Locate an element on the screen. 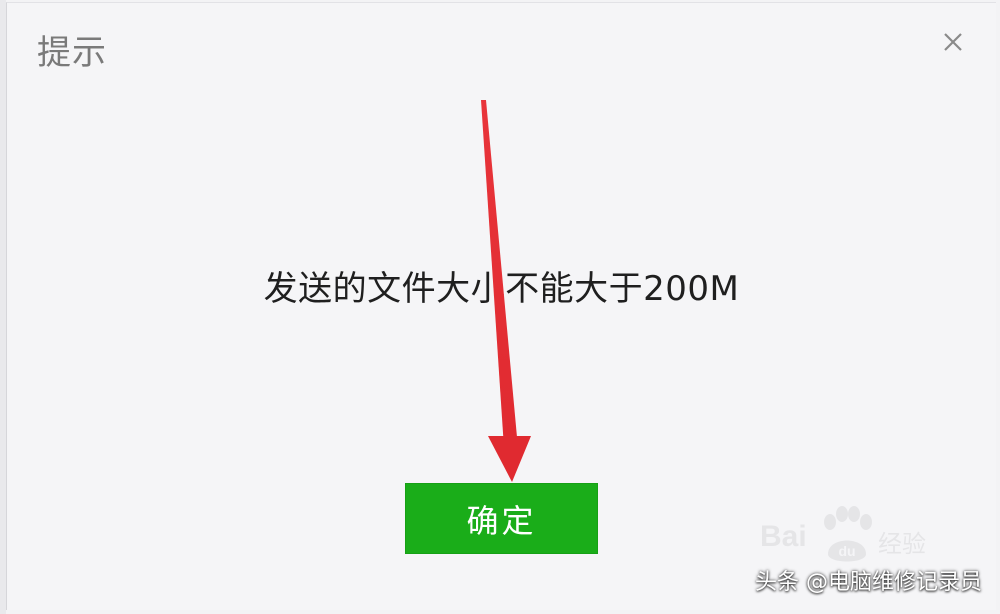  svg-text: du is located at coordinates (846, 551).